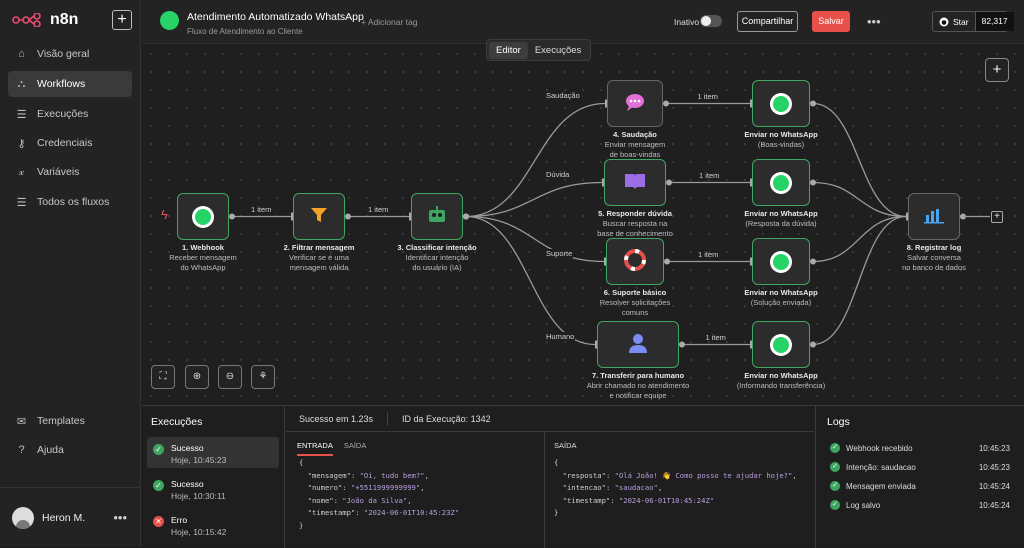 The width and height of the screenshot is (1024, 548). What do you see at coordinates (355, 448) in the screenshot?
I see `tab-output: SAÍDA` at bounding box center [355, 448].